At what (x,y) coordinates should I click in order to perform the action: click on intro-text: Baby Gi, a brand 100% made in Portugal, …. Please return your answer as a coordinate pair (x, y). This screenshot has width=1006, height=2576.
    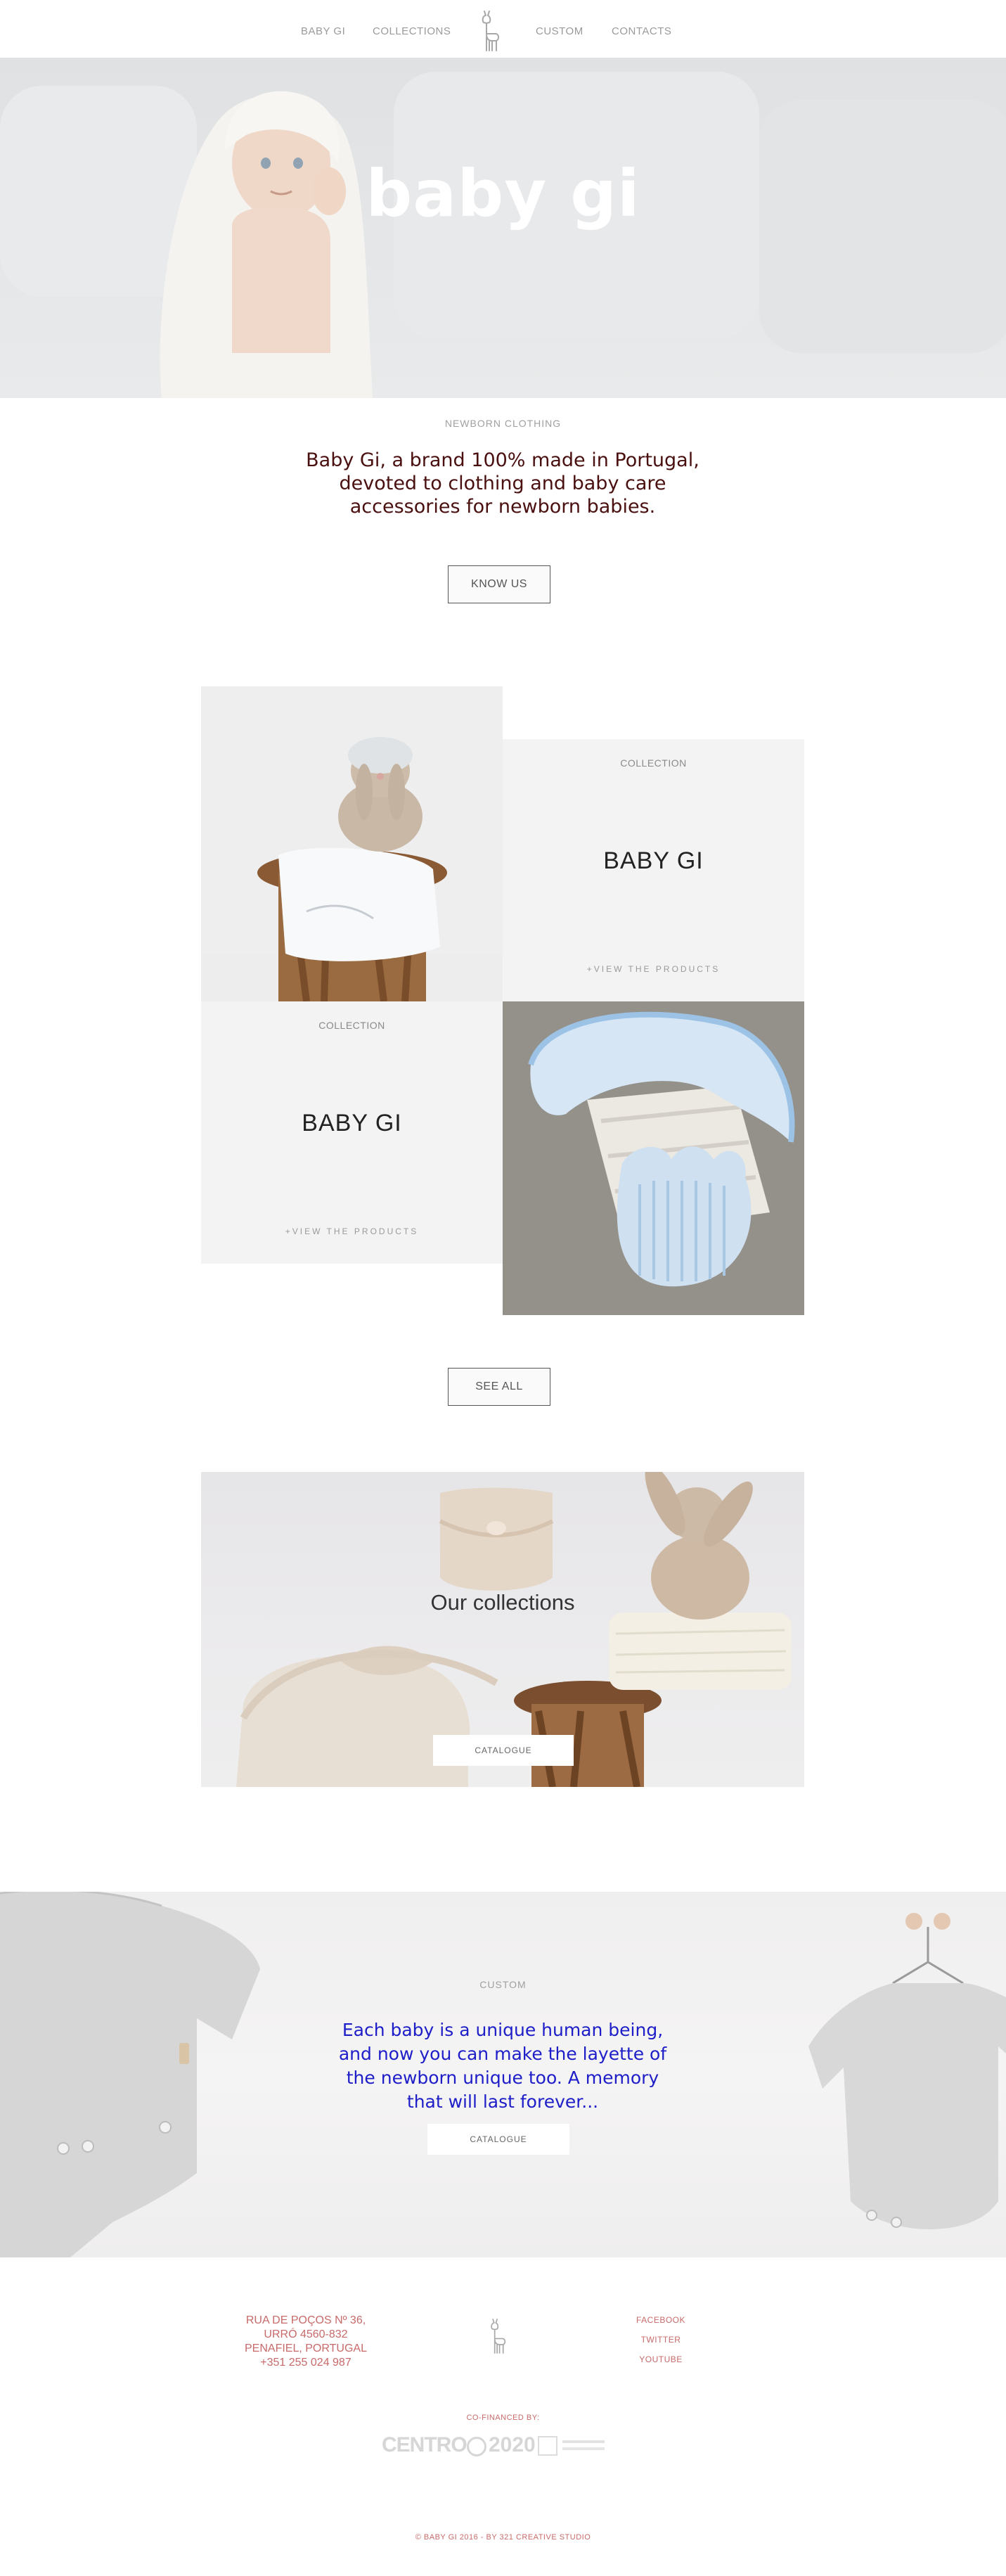
    Looking at the image, I should click on (502, 483).